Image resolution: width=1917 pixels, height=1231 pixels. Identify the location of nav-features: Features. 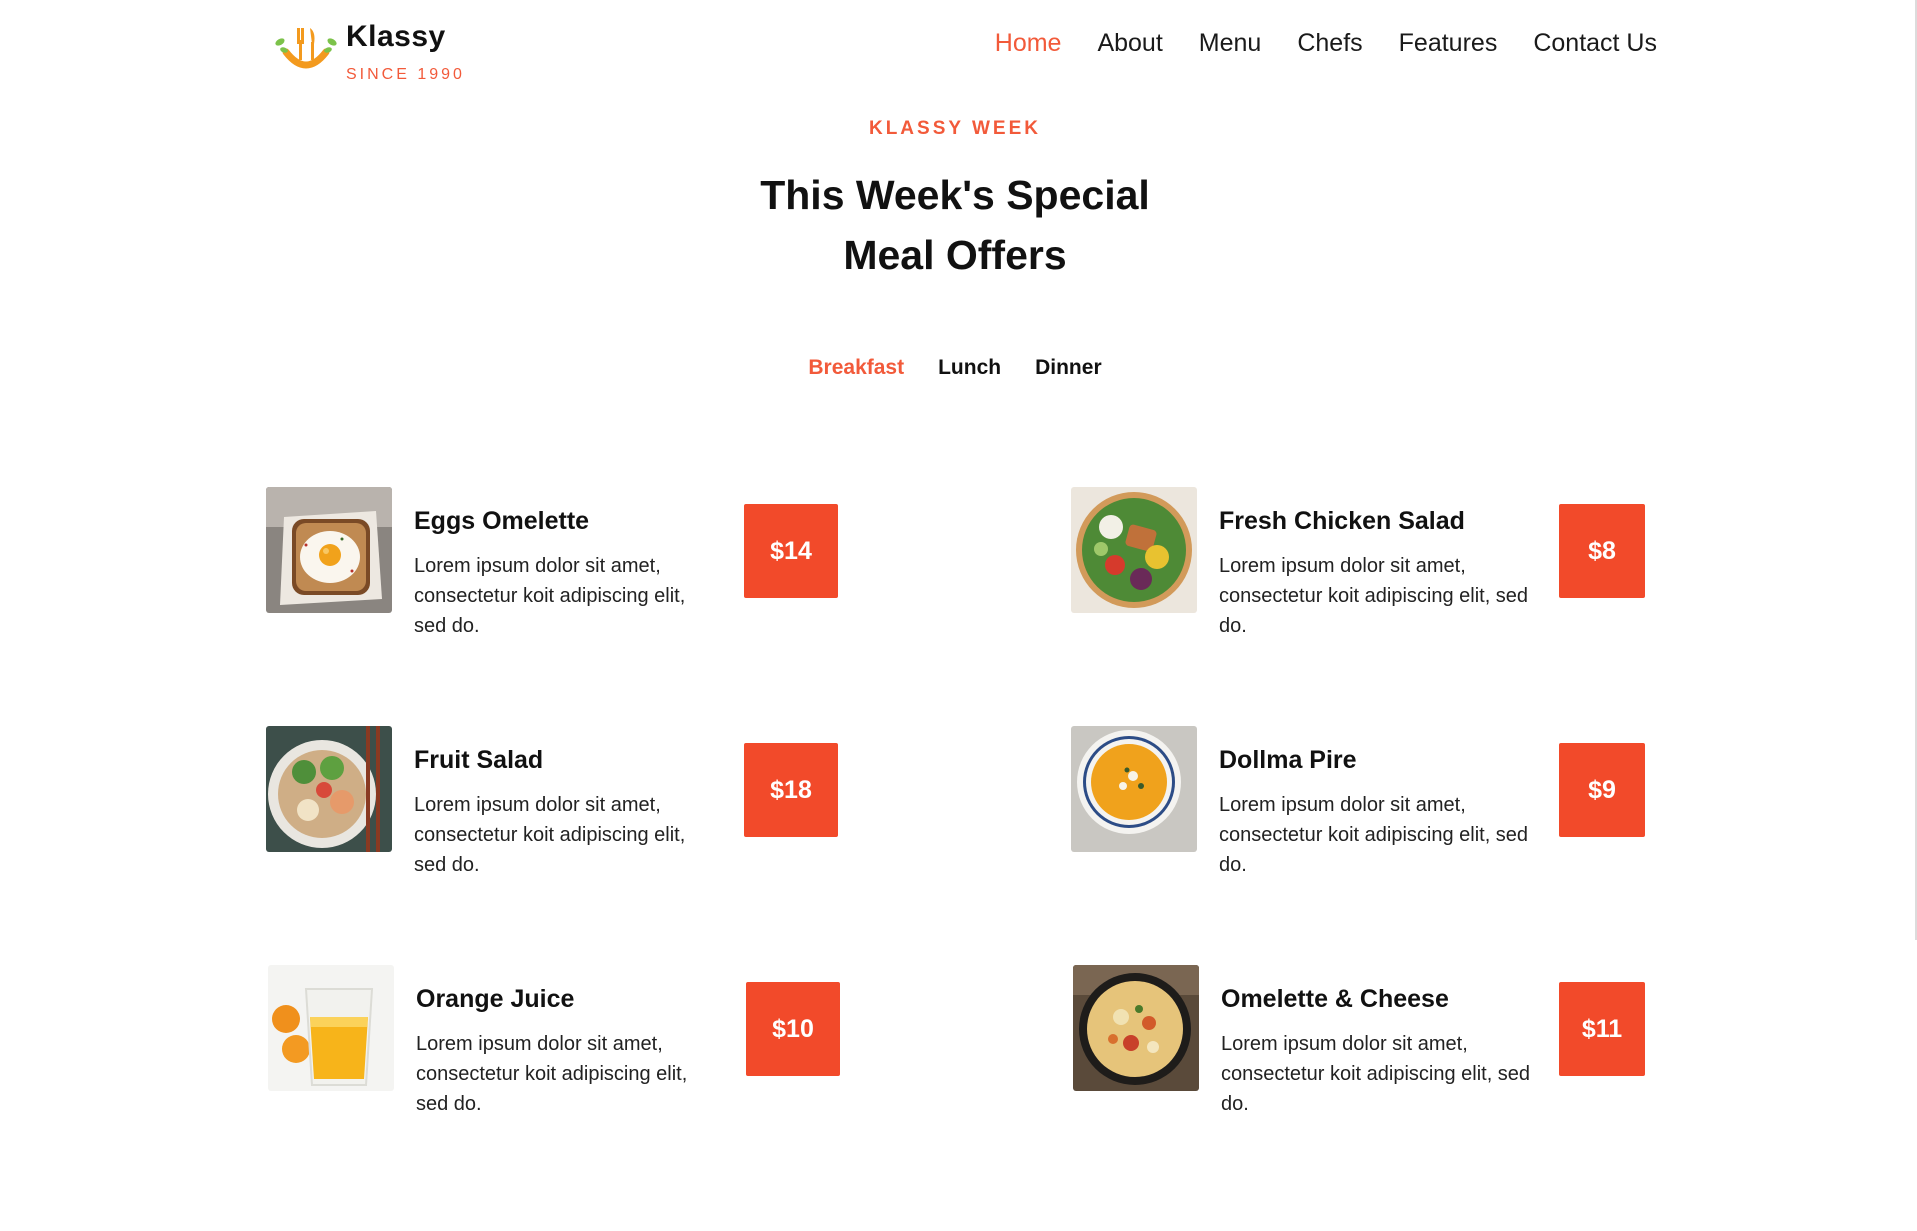
(1448, 43).